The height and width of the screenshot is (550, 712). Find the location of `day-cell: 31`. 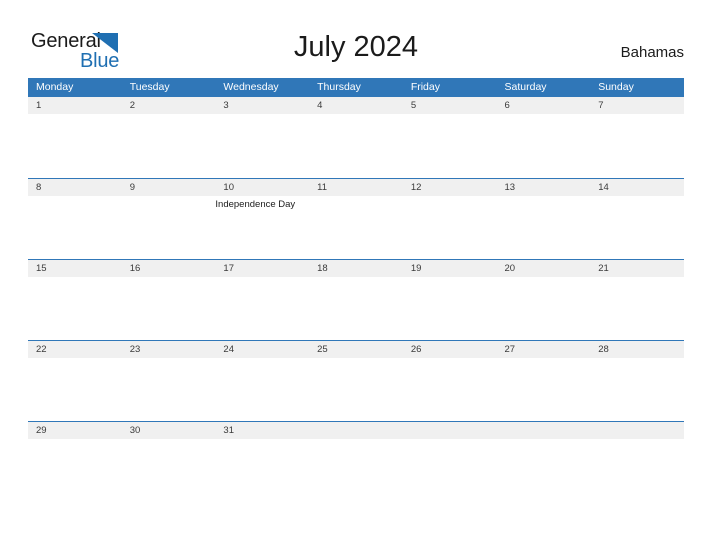

day-cell: 31 is located at coordinates (262, 430).